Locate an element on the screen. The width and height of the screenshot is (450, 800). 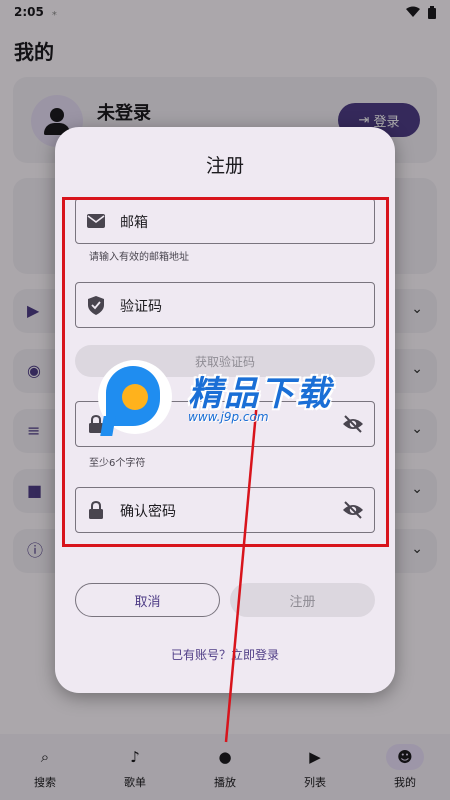
watermark-title: 精品下载 is located at coordinates (260, 394).